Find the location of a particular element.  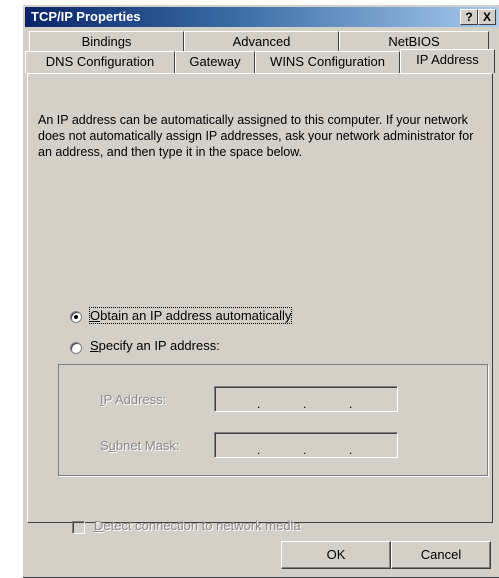

cancel-button: Cancel is located at coordinates (441, 555).